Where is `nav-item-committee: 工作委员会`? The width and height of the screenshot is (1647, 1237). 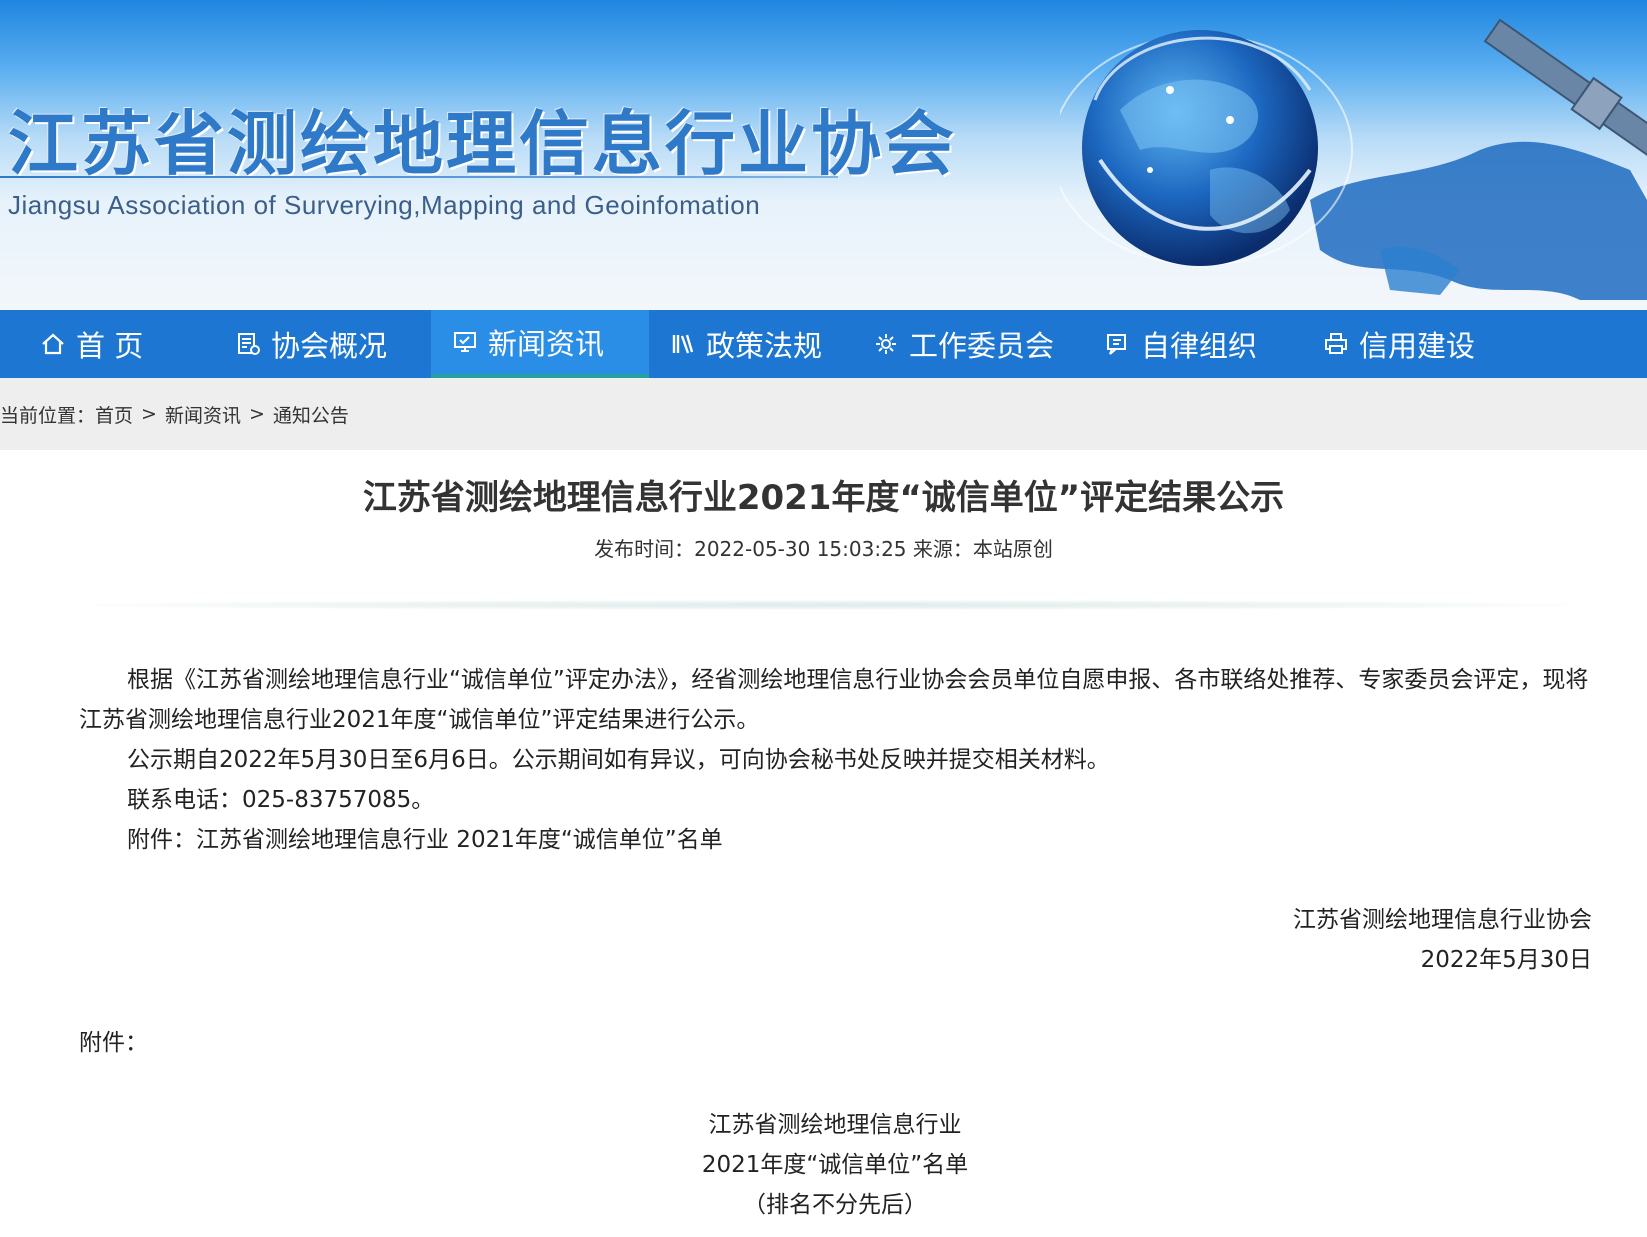 nav-item-committee: 工作委员会 is located at coordinates (963, 344).